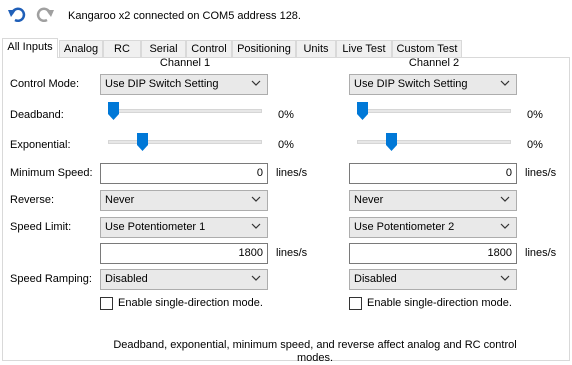 Image resolution: width=572 pixels, height=365 pixels. Describe the element at coordinates (185, 111) in the screenshot. I see `ch1-deadband-track` at that location.